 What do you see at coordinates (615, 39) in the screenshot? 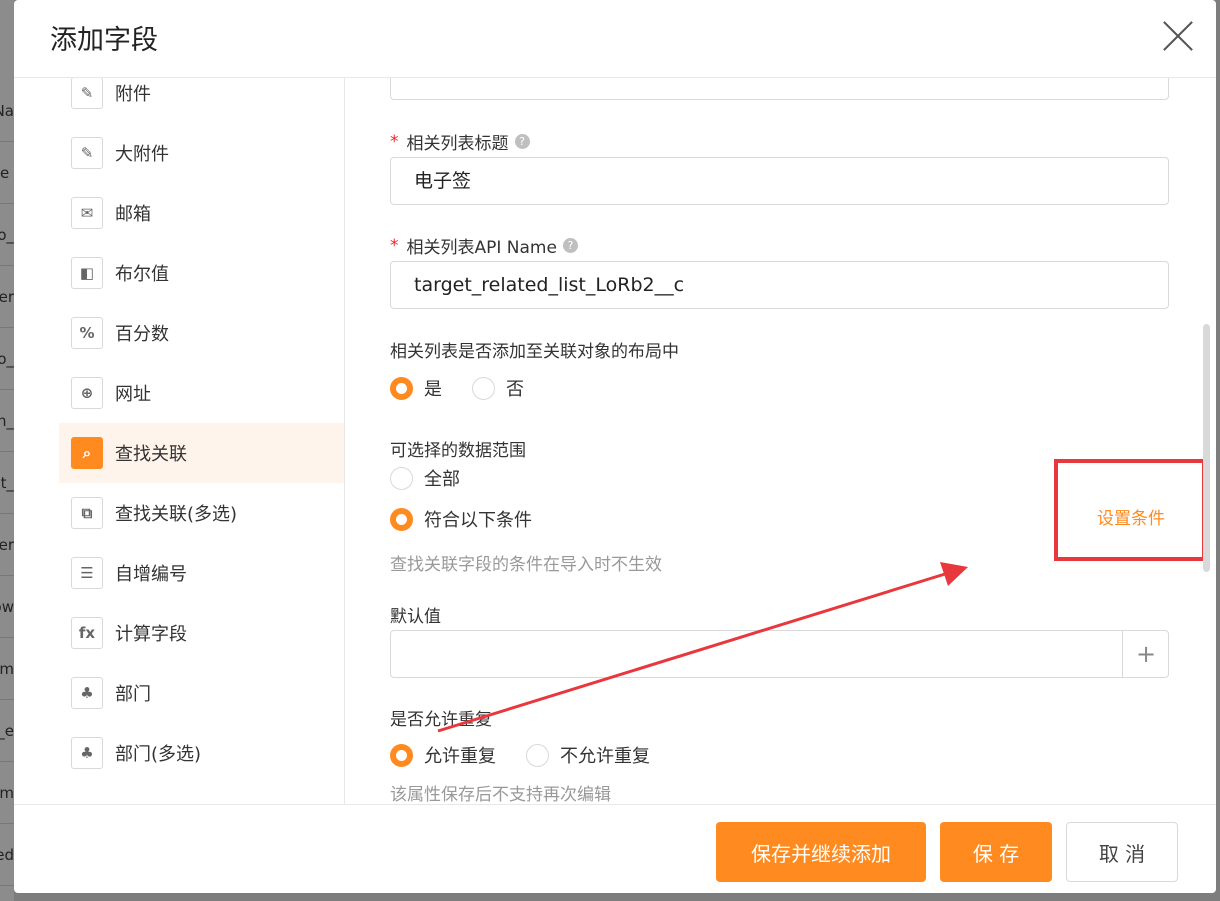
I see `dialog-header: 添加字段` at bounding box center [615, 39].